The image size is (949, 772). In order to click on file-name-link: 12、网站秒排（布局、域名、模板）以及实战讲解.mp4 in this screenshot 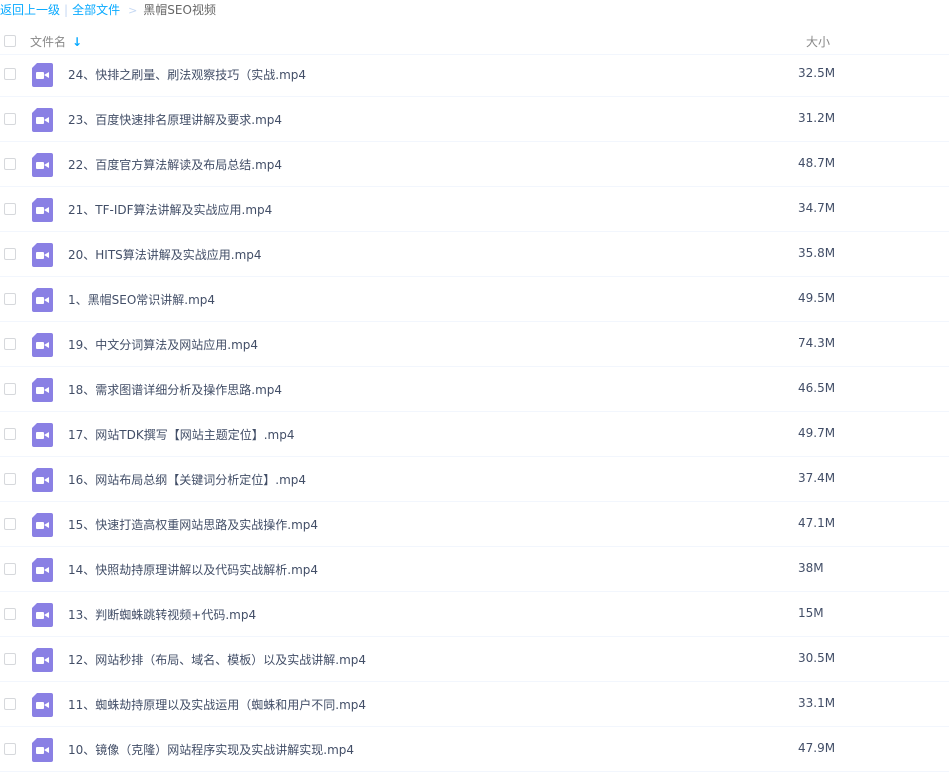, I will do `click(217, 659)`.